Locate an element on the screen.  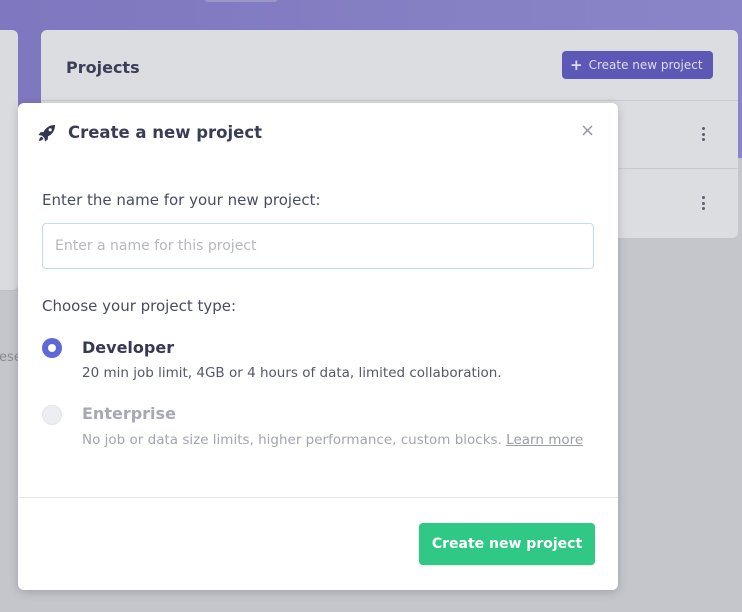
left-panel is located at coordinates (9, 160).